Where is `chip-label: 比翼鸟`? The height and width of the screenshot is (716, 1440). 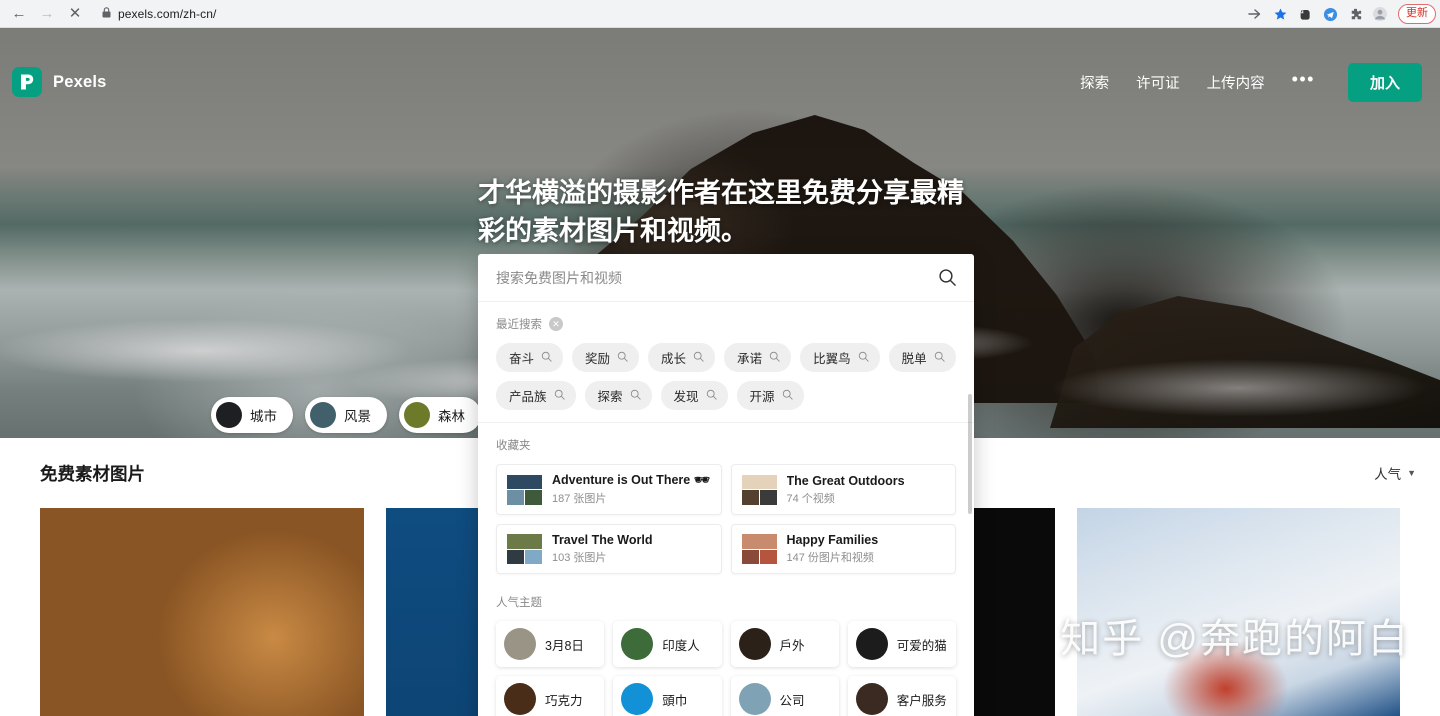 chip-label: 比翼鸟 is located at coordinates (832, 359).